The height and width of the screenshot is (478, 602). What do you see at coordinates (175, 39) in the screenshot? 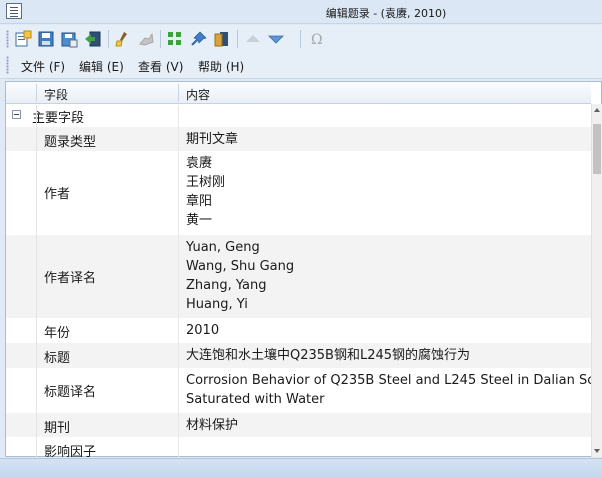
I see `grid-layout-icon` at bounding box center [175, 39].